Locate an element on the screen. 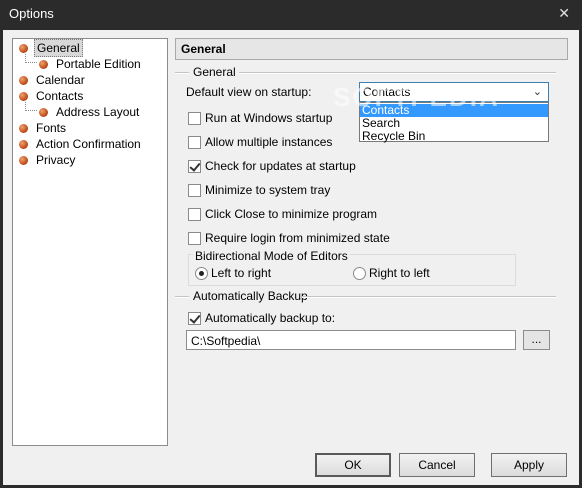 This screenshot has width=582, height=488. minimize-to-tray-checkbox: Minimize to system tray is located at coordinates (259, 190).